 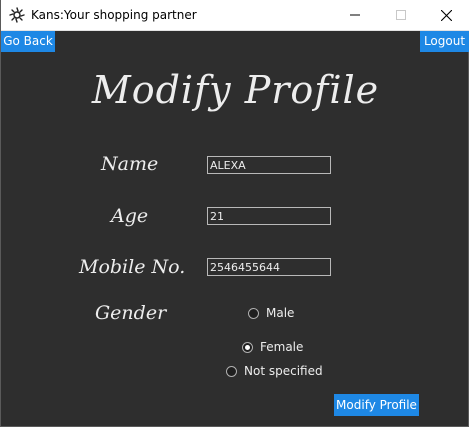 I want to click on gender-label: Gender, so click(x=131, y=313).